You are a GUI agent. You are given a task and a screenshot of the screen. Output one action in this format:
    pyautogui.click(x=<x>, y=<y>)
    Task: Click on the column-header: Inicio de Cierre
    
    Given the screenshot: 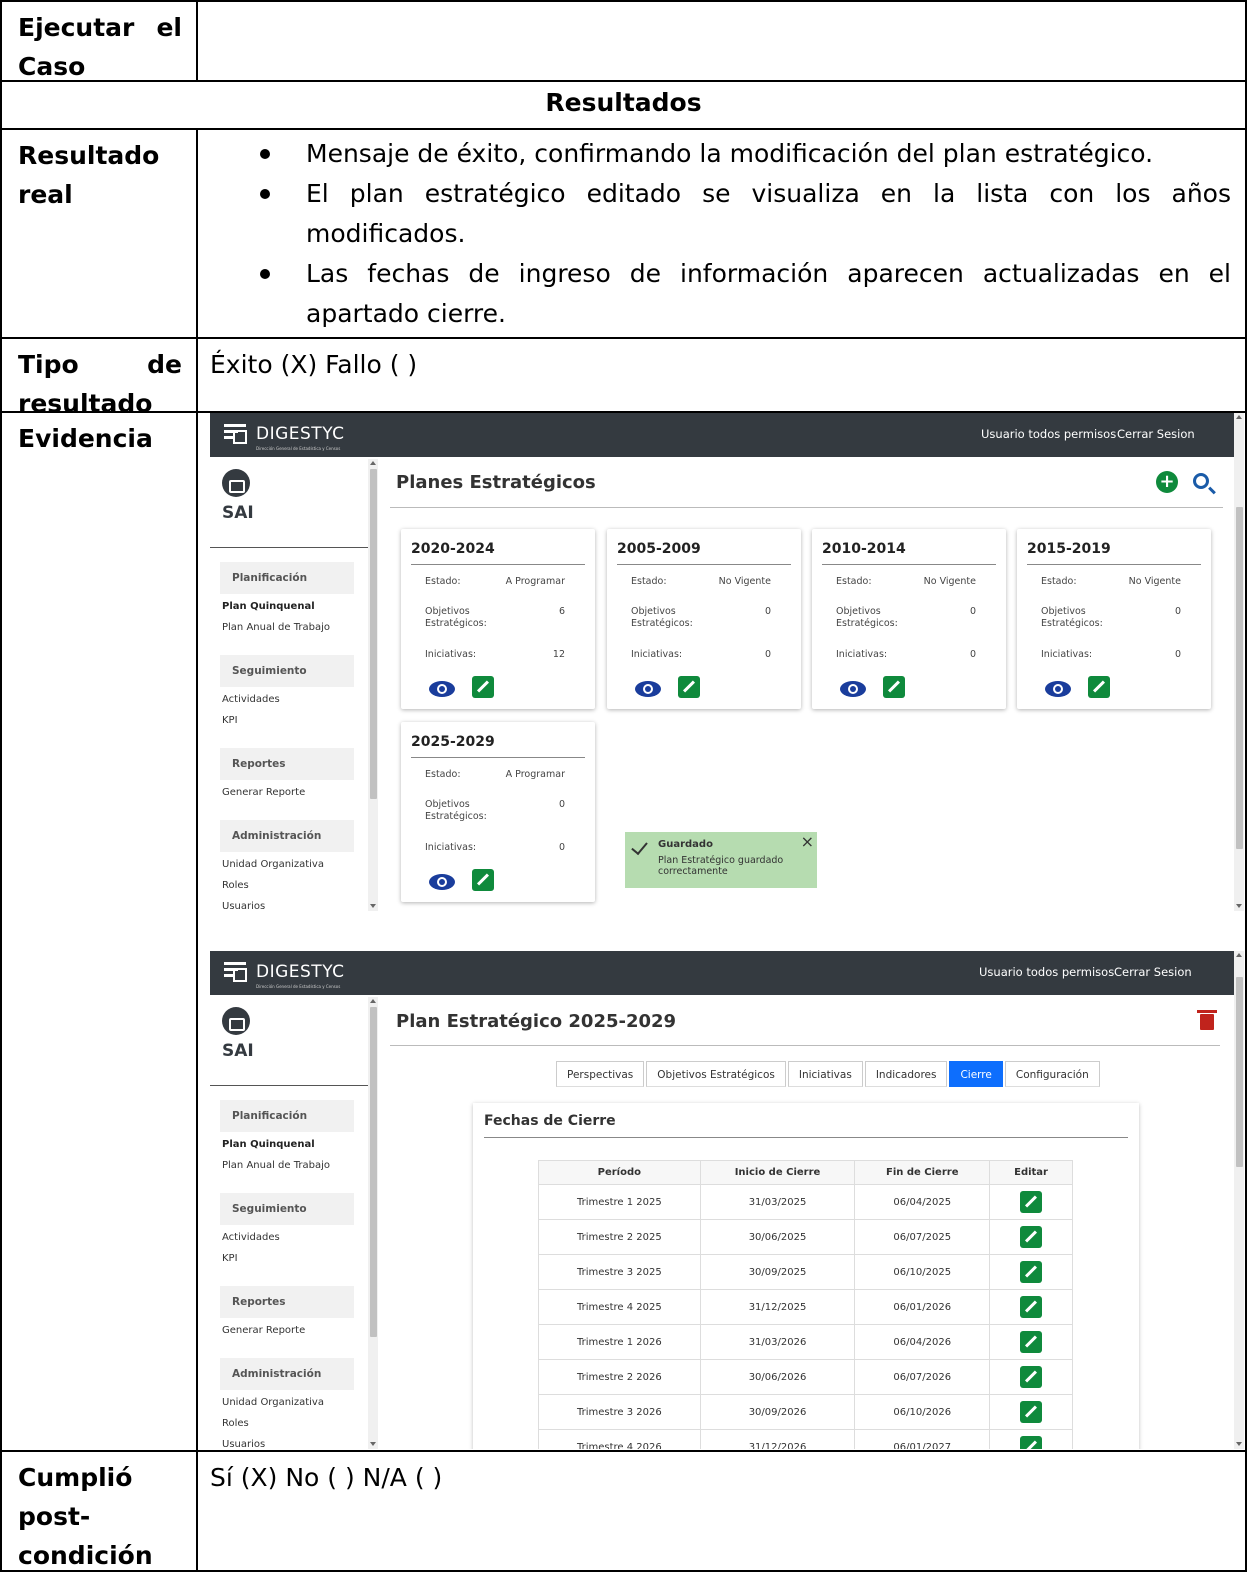 What is the action you would take?
    pyautogui.click(x=777, y=1172)
    